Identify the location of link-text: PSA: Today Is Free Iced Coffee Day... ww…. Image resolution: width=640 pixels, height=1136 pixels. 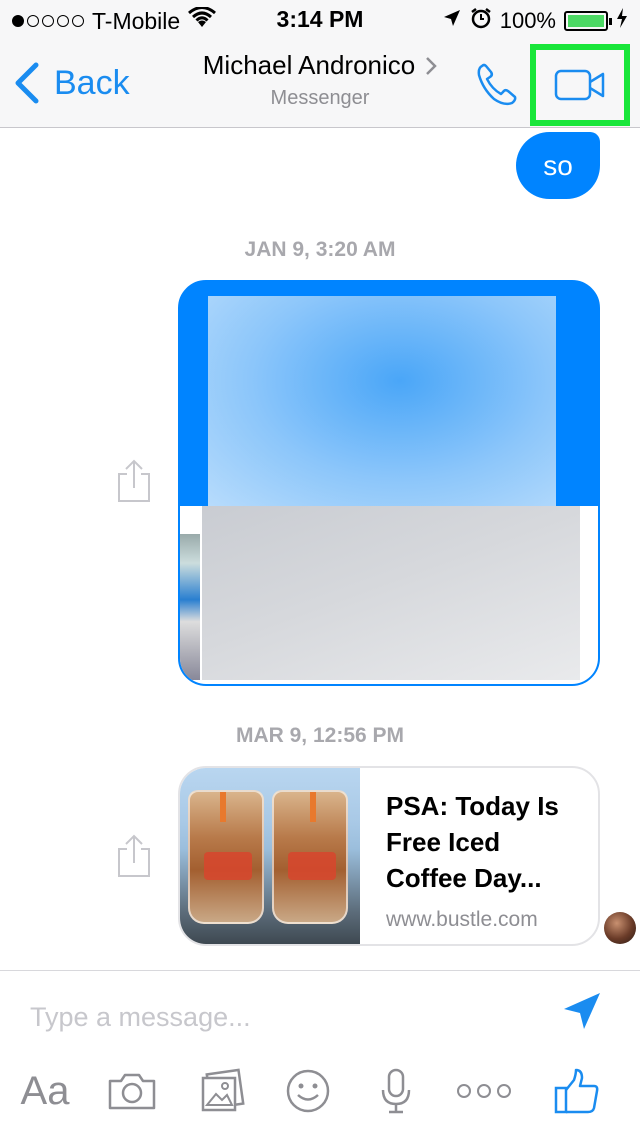
(486, 860).